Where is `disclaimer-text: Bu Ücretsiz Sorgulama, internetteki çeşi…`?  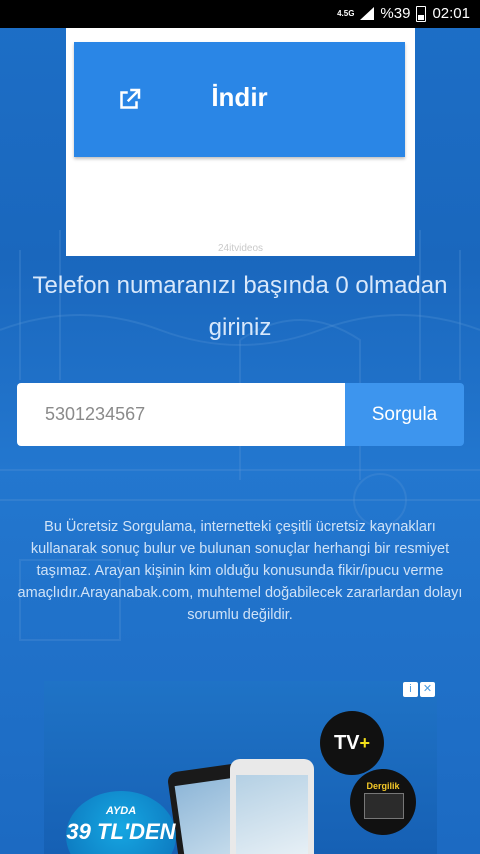
disclaimer-text: Bu Ücretsiz Sorgulama, internetteki çeşi… is located at coordinates (240, 571).